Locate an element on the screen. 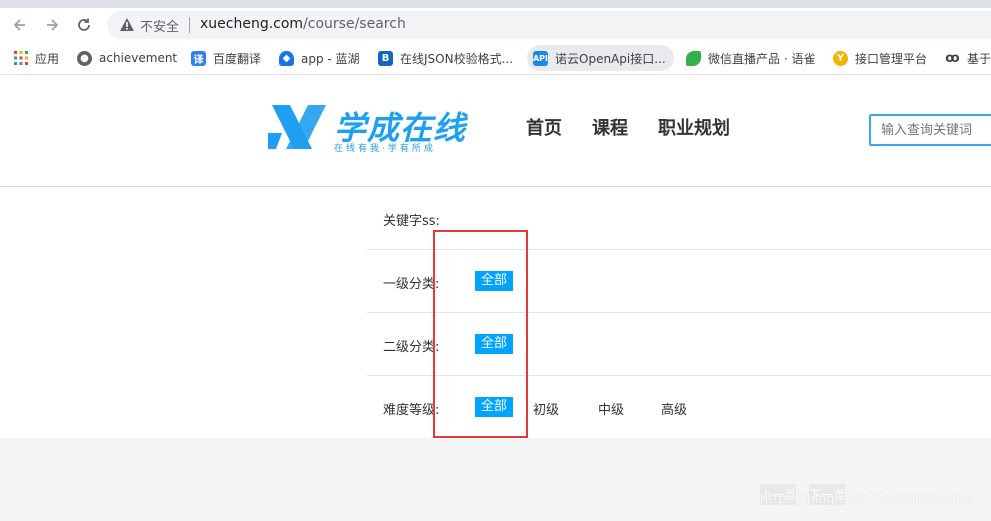 Image resolution: width=991 pixels, height=521 pixels. logo-slogan: 在线有我·学有所成 is located at coordinates (385, 149).